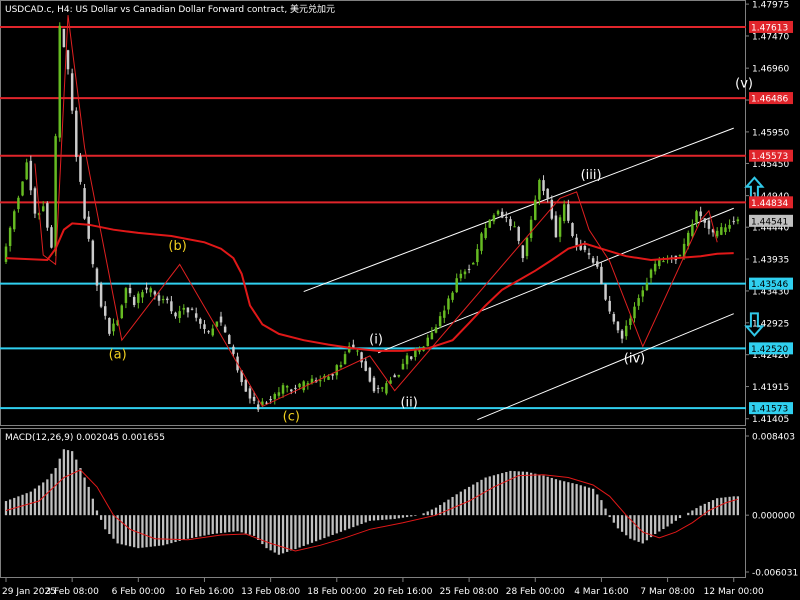 The height and width of the screenshot is (600, 800). I want to click on level-label: 1.41573, so click(769, 410).